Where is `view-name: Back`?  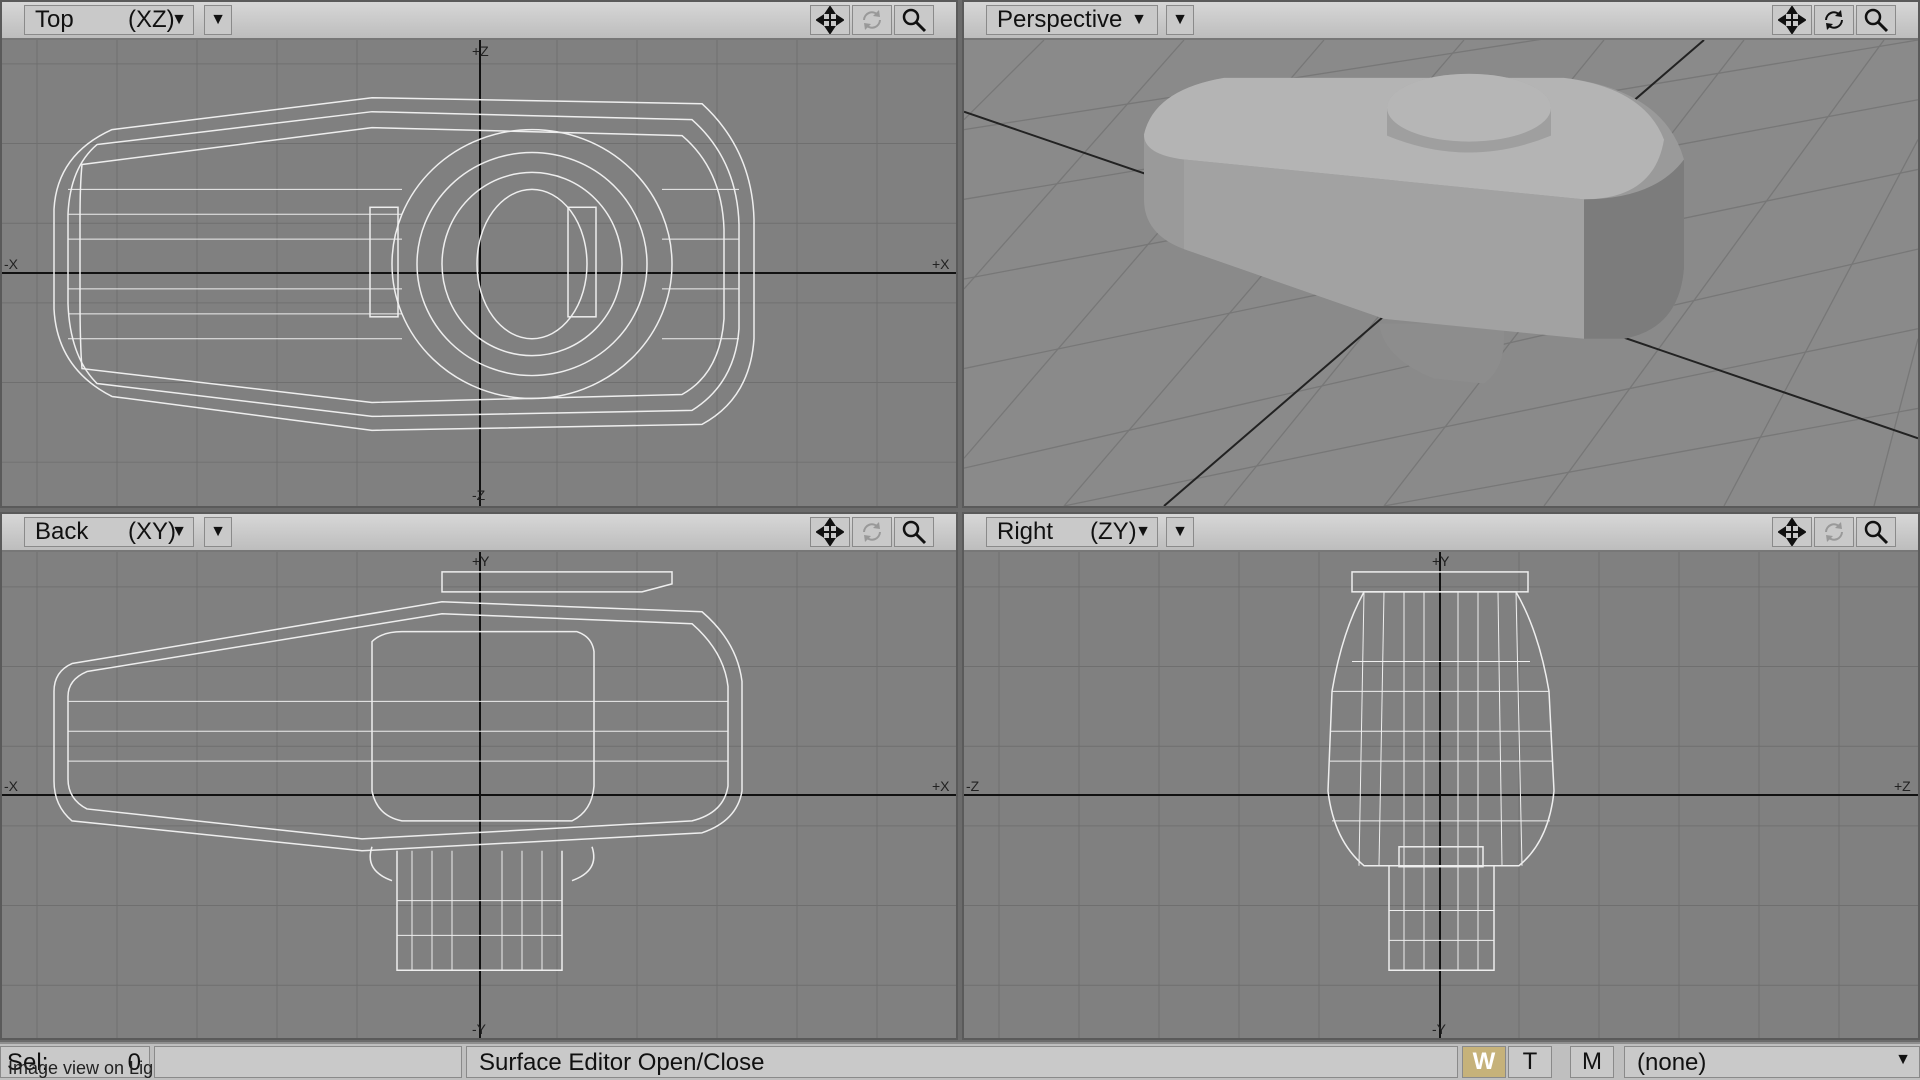
view-name: Back is located at coordinates (62, 531).